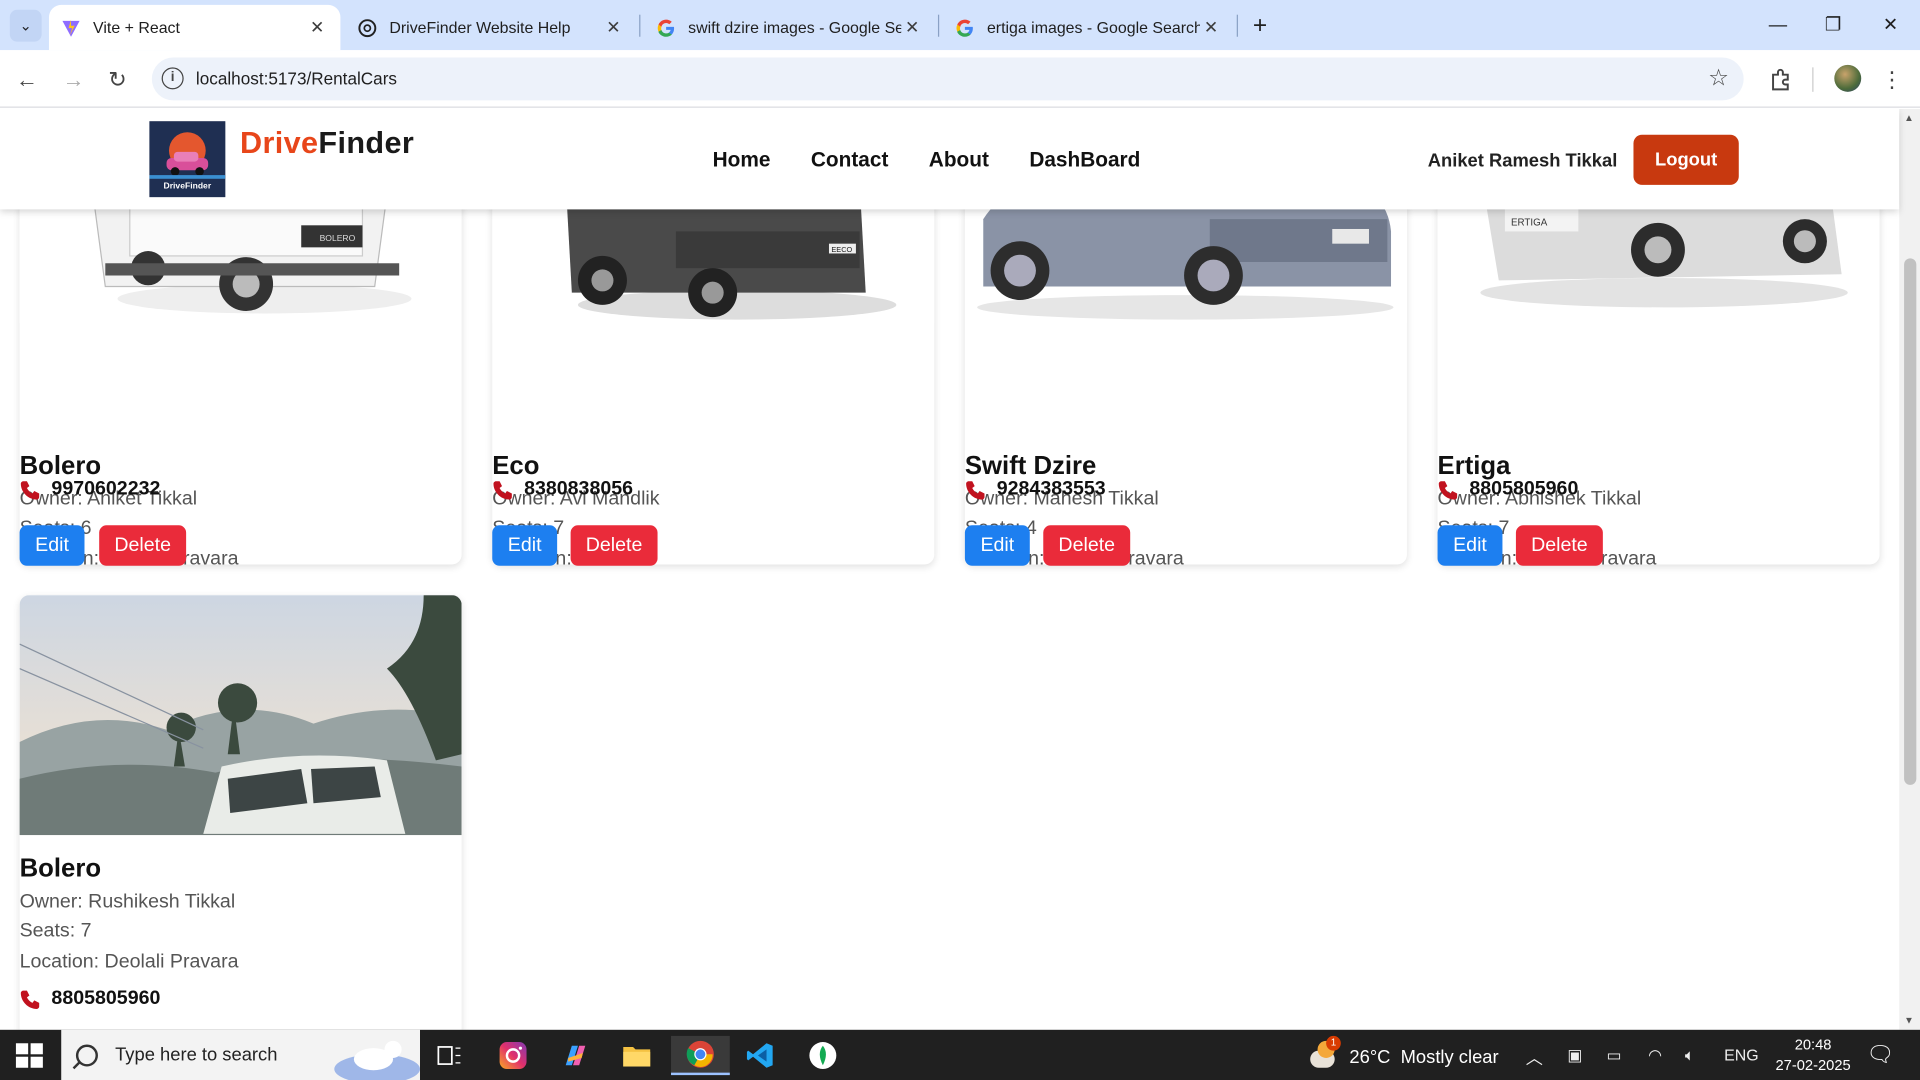  I want to click on forward-arrow-icon: →, so click(73, 79).